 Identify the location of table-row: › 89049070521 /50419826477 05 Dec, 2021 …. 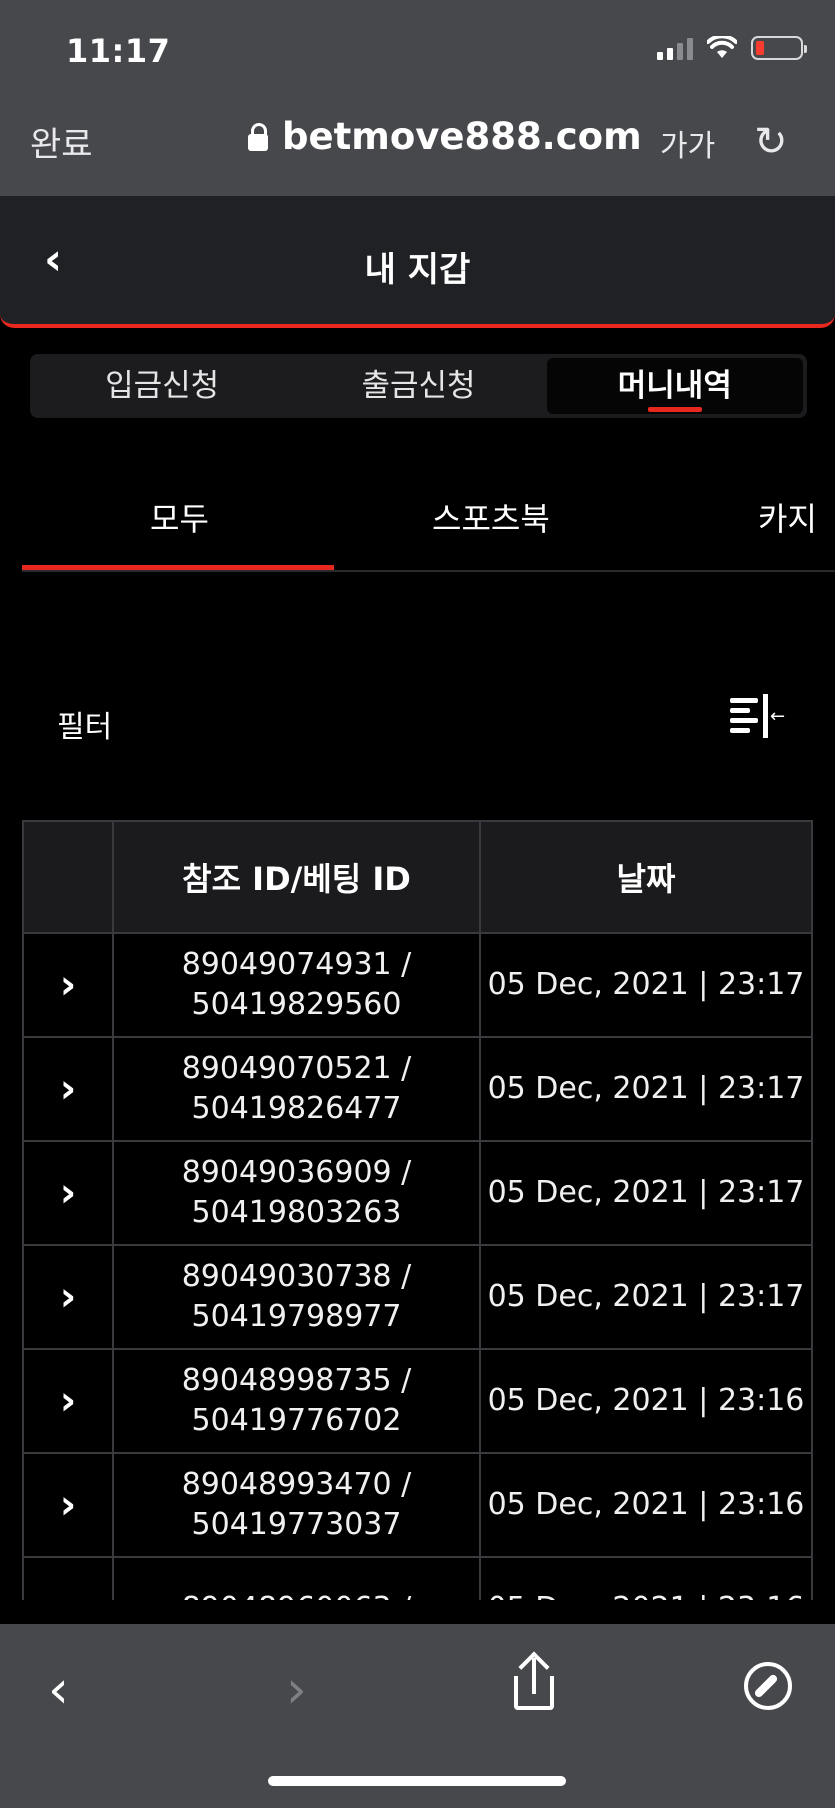
(417, 1089).